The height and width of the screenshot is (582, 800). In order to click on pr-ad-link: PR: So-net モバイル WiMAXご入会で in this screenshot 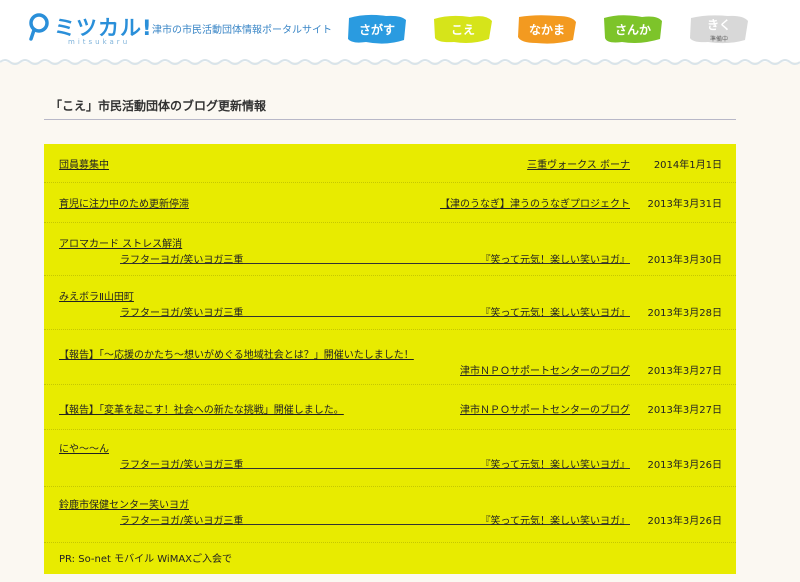, I will do `click(145, 557)`.